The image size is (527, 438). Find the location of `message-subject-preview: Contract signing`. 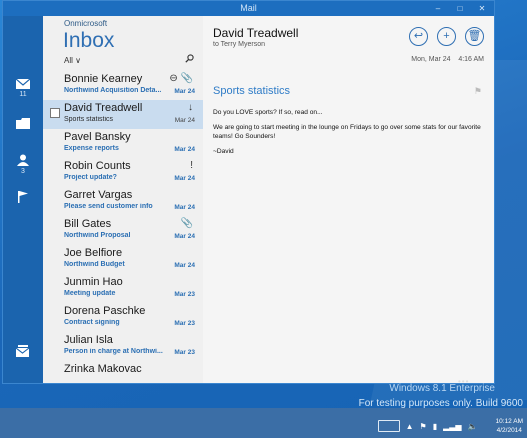

message-subject-preview: Contract signing is located at coordinates (92, 322).